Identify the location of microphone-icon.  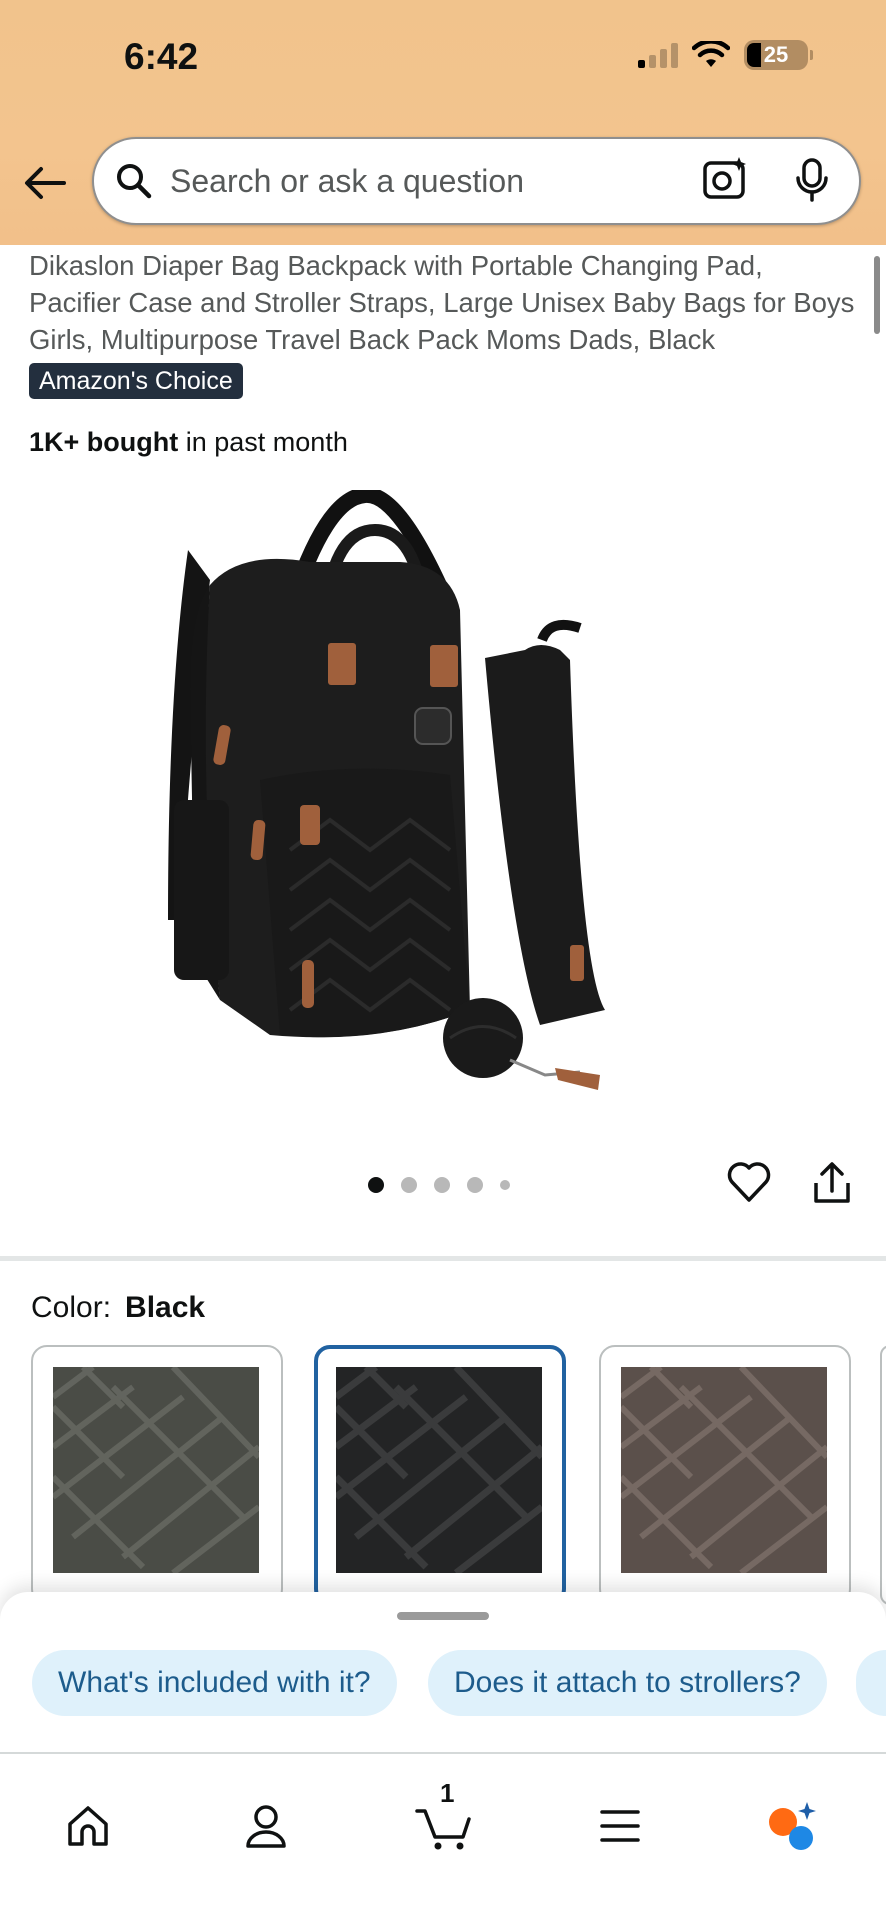
(812, 180).